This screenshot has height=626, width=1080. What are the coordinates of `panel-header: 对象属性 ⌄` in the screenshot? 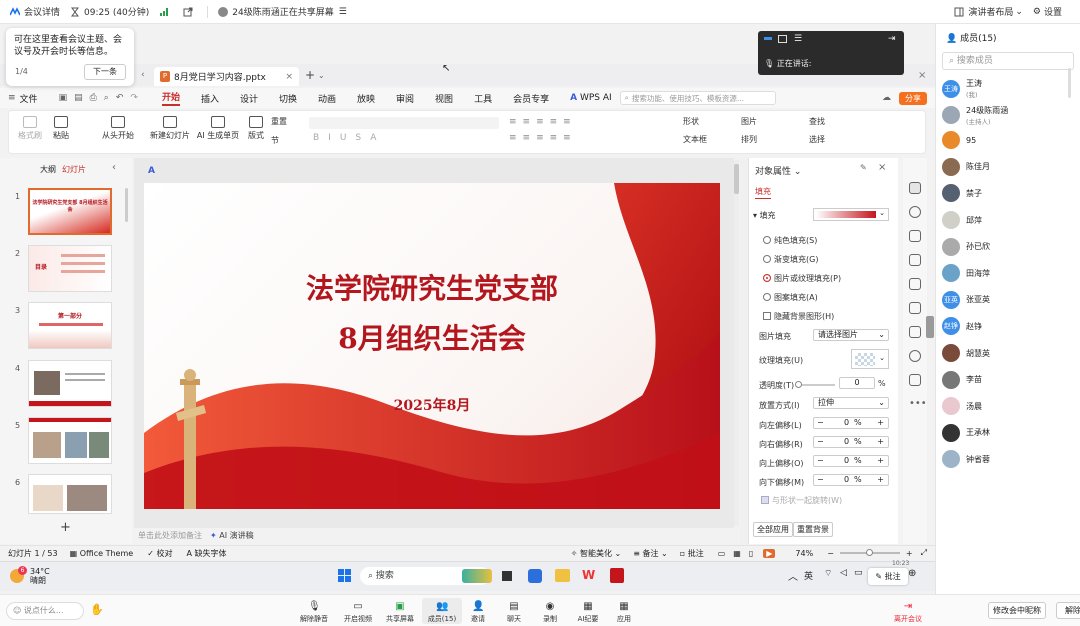 It's located at (778, 170).